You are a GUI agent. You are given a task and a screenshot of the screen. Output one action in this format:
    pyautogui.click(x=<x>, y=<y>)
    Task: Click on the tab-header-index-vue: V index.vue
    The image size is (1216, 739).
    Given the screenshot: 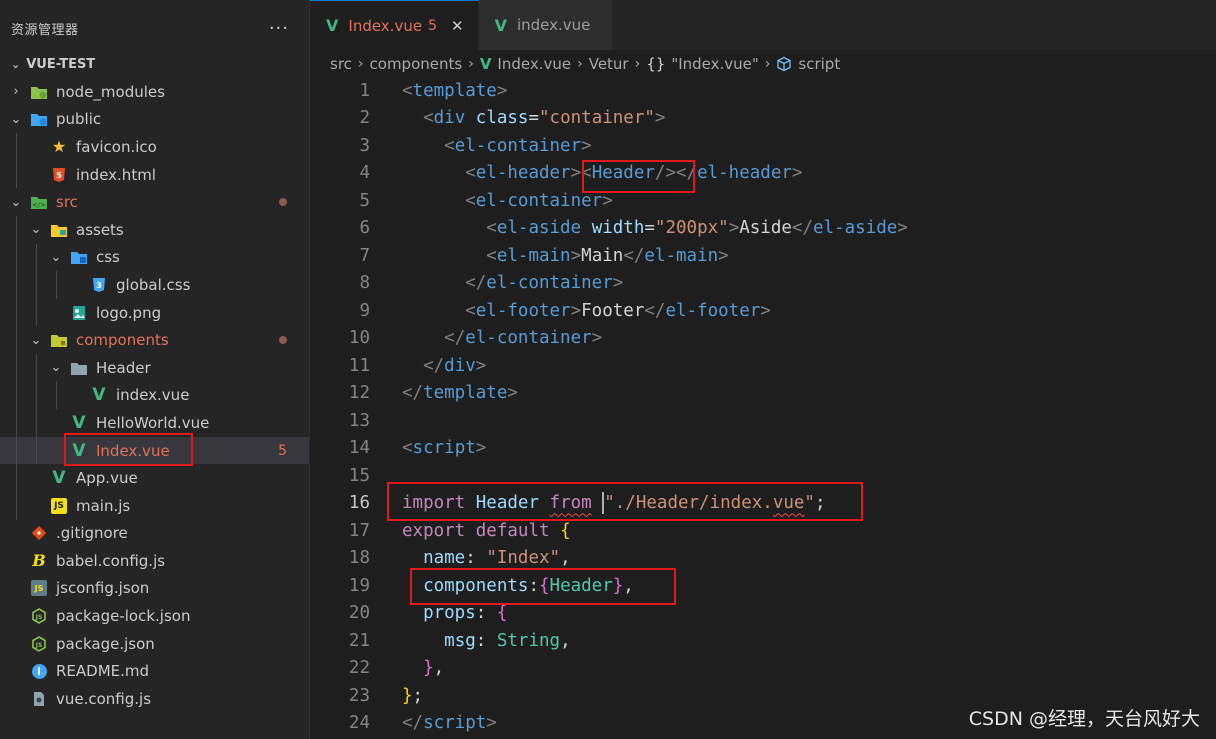 What is the action you would take?
    pyautogui.click(x=545, y=25)
    